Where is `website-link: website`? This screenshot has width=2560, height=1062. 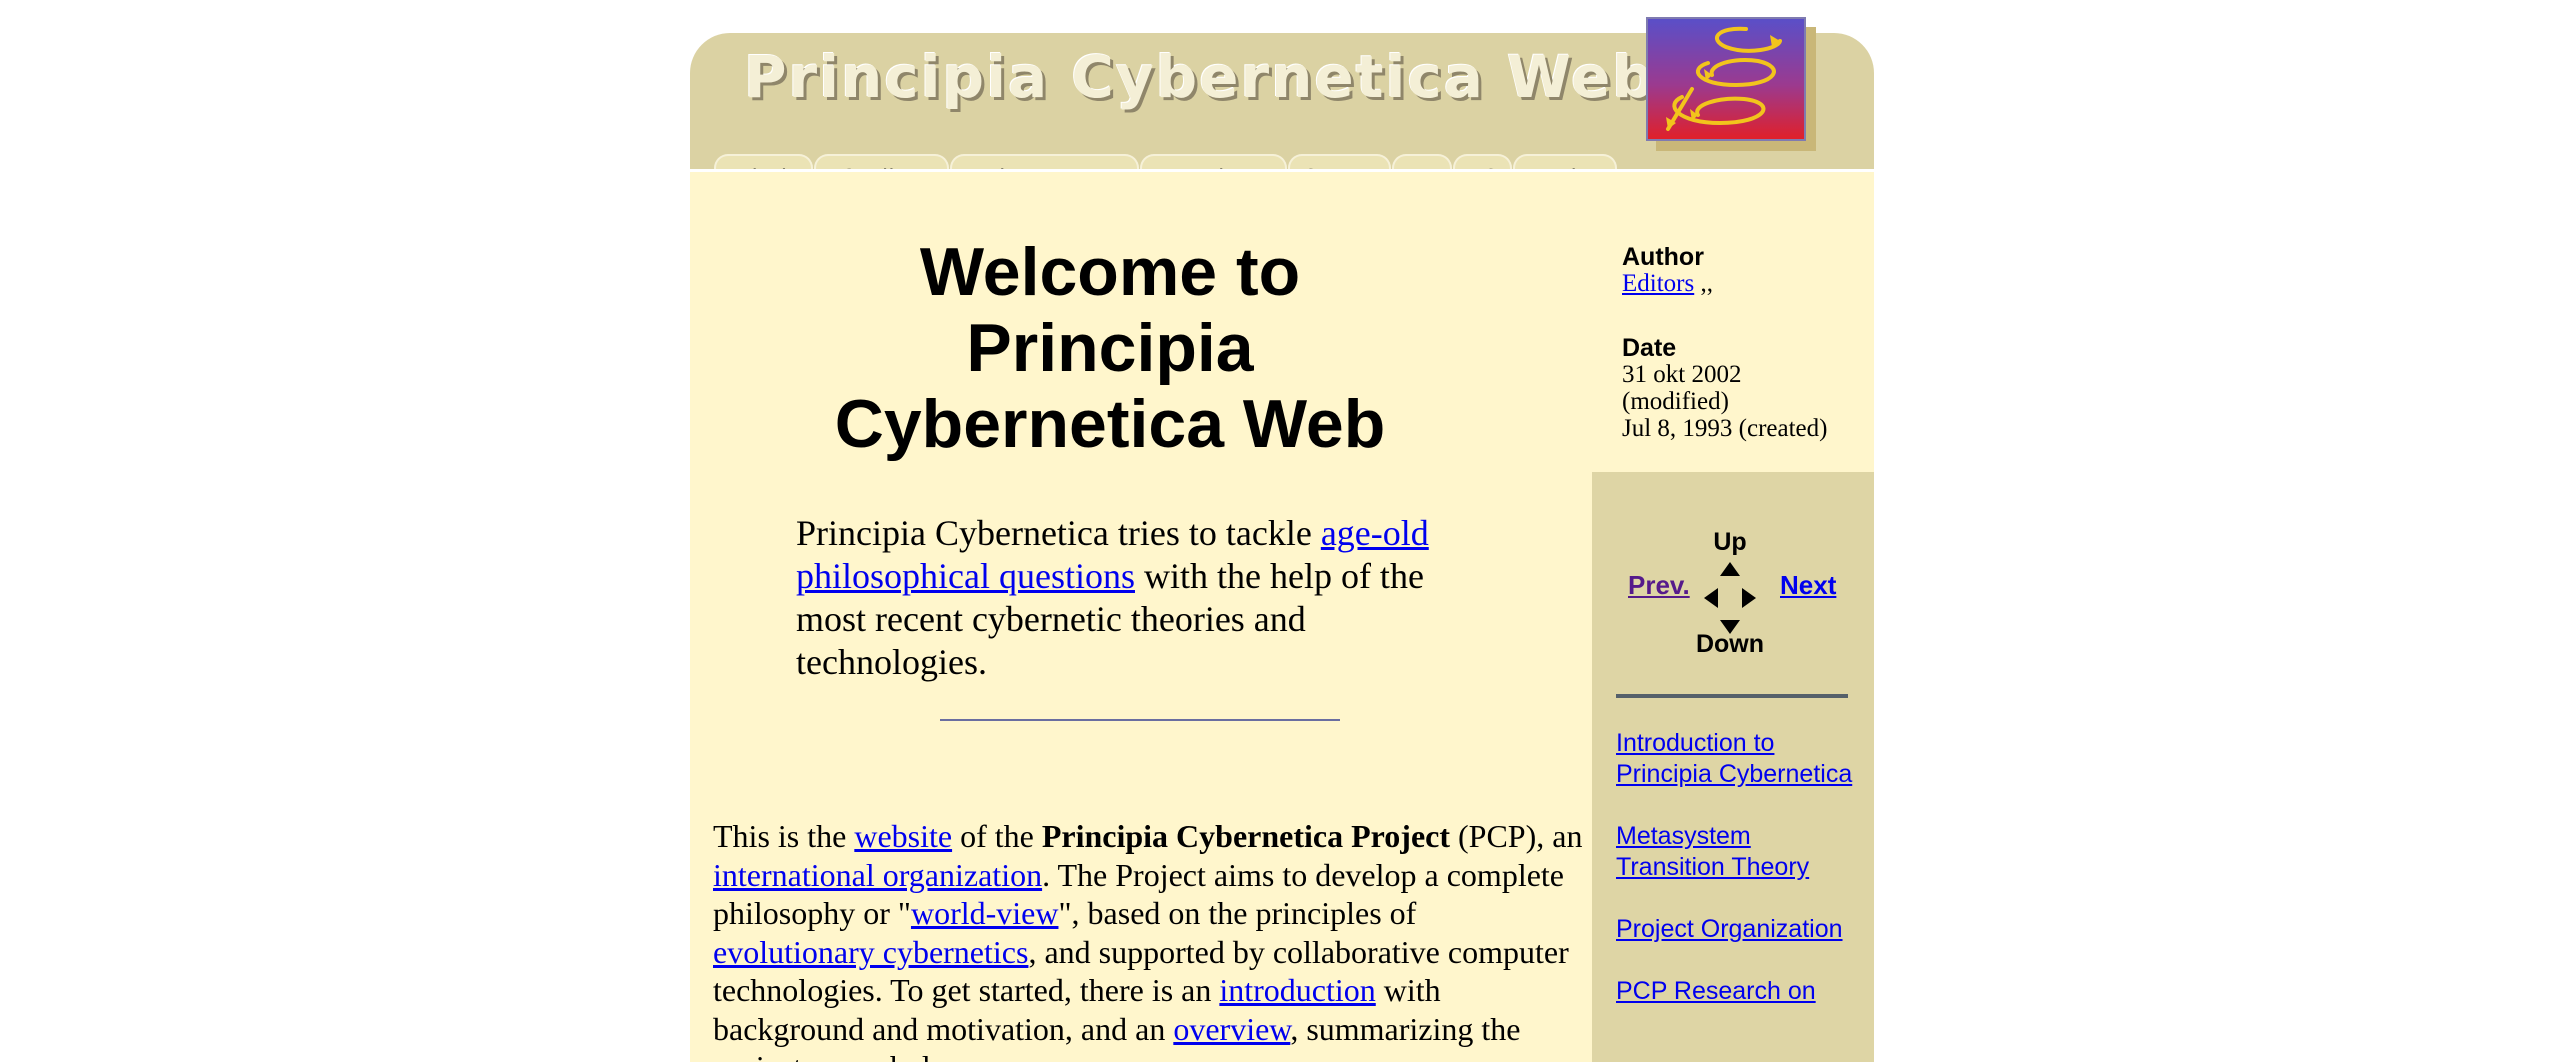 website-link: website is located at coordinates (903, 836).